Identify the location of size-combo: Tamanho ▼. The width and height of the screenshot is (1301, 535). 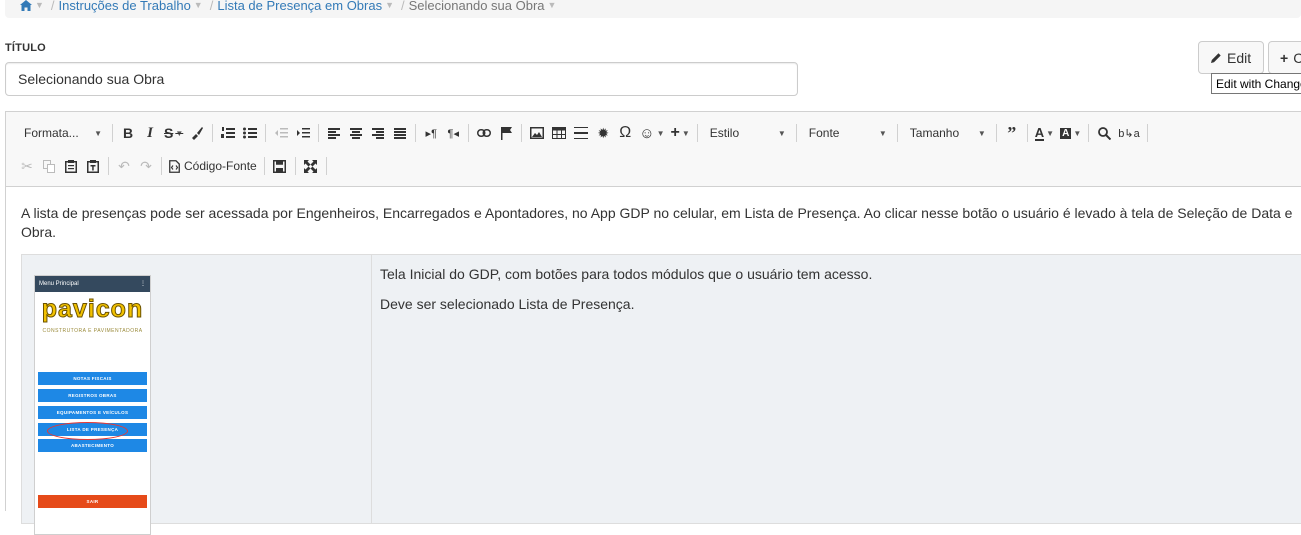
(947, 133).